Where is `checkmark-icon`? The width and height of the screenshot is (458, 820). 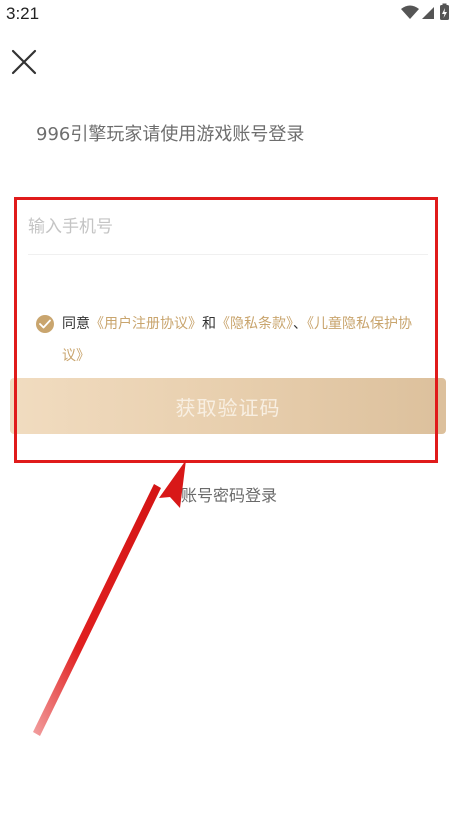
checkmark-icon is located at coordinates (45, 324).